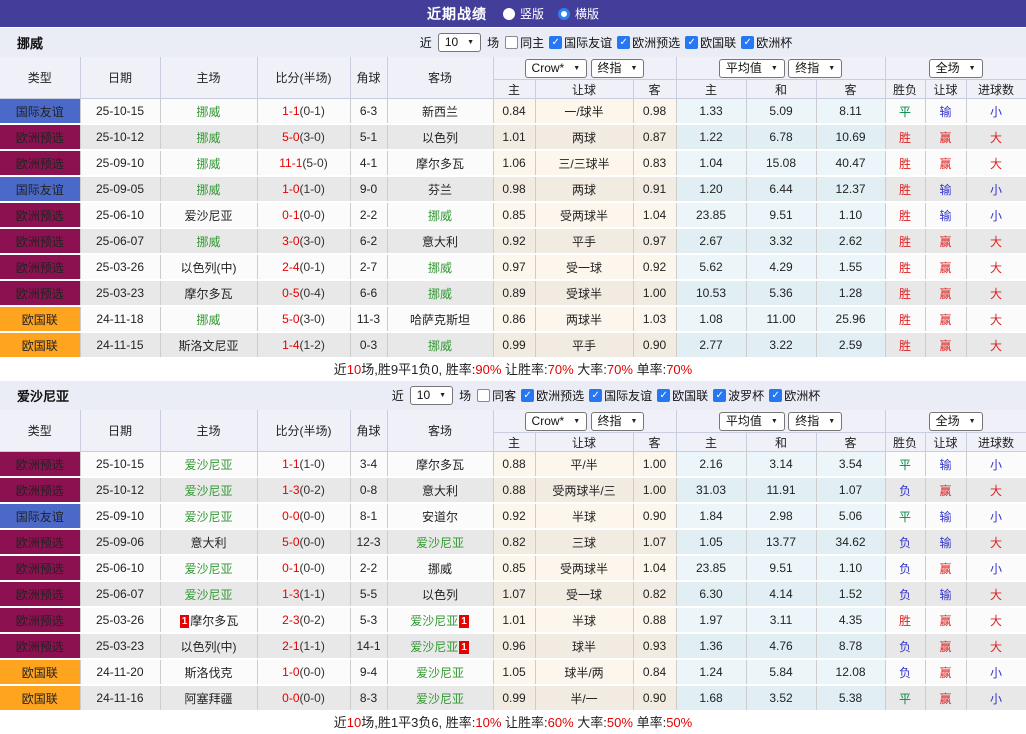 The image size is (1026, 734). What do you see at coordinates (514, 293) in the screenshot?
I see `home-odds: 0.89` at bounding box center [514, 293].